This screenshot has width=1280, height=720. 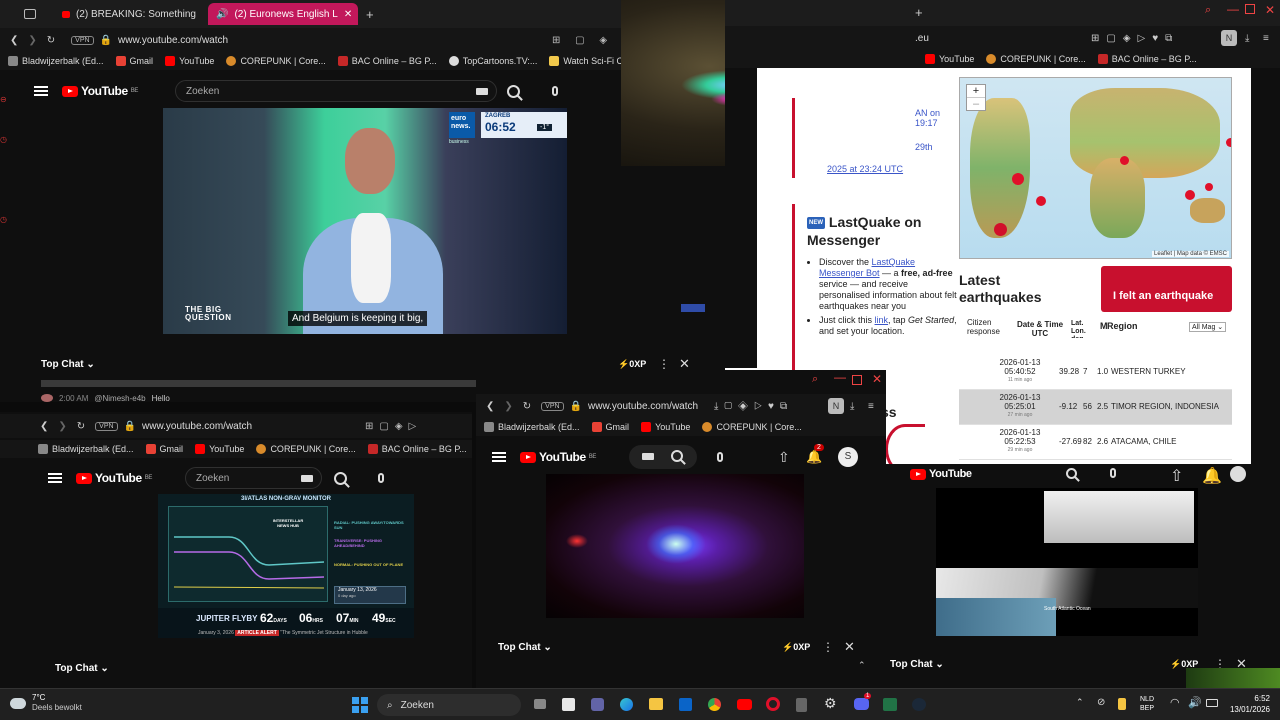 I want to click on edge-icon, so click(x=626, y=704).